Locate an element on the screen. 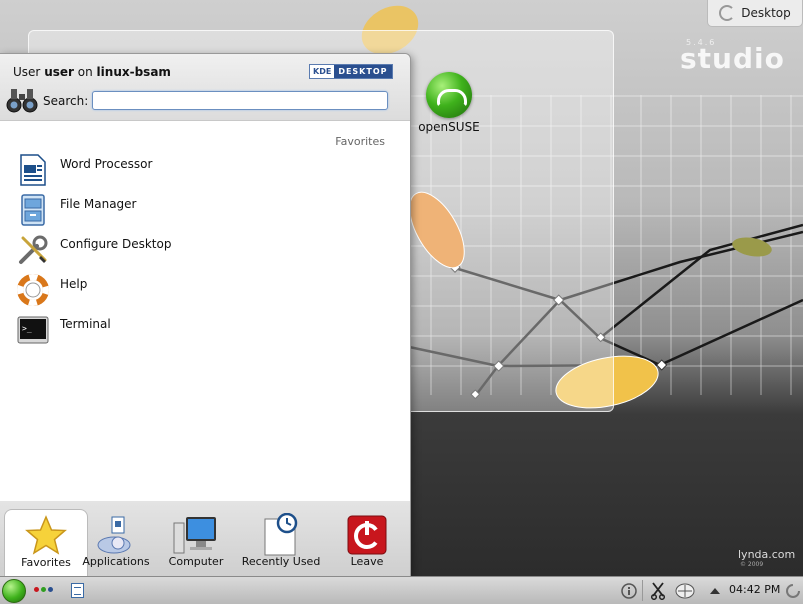  tab-applications: Applications is located at coordinates (116, 542).